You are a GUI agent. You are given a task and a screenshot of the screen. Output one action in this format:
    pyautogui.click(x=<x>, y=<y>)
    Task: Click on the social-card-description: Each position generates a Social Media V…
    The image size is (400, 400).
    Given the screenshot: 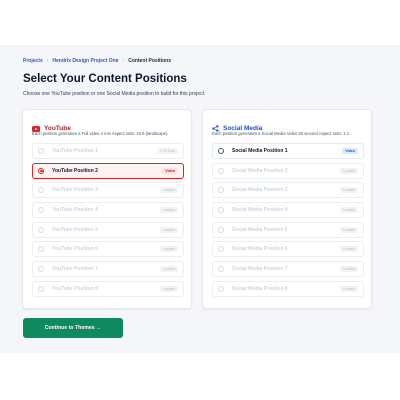 What is the action you would take?
    pyautogui.click(x=281, y=133)
    